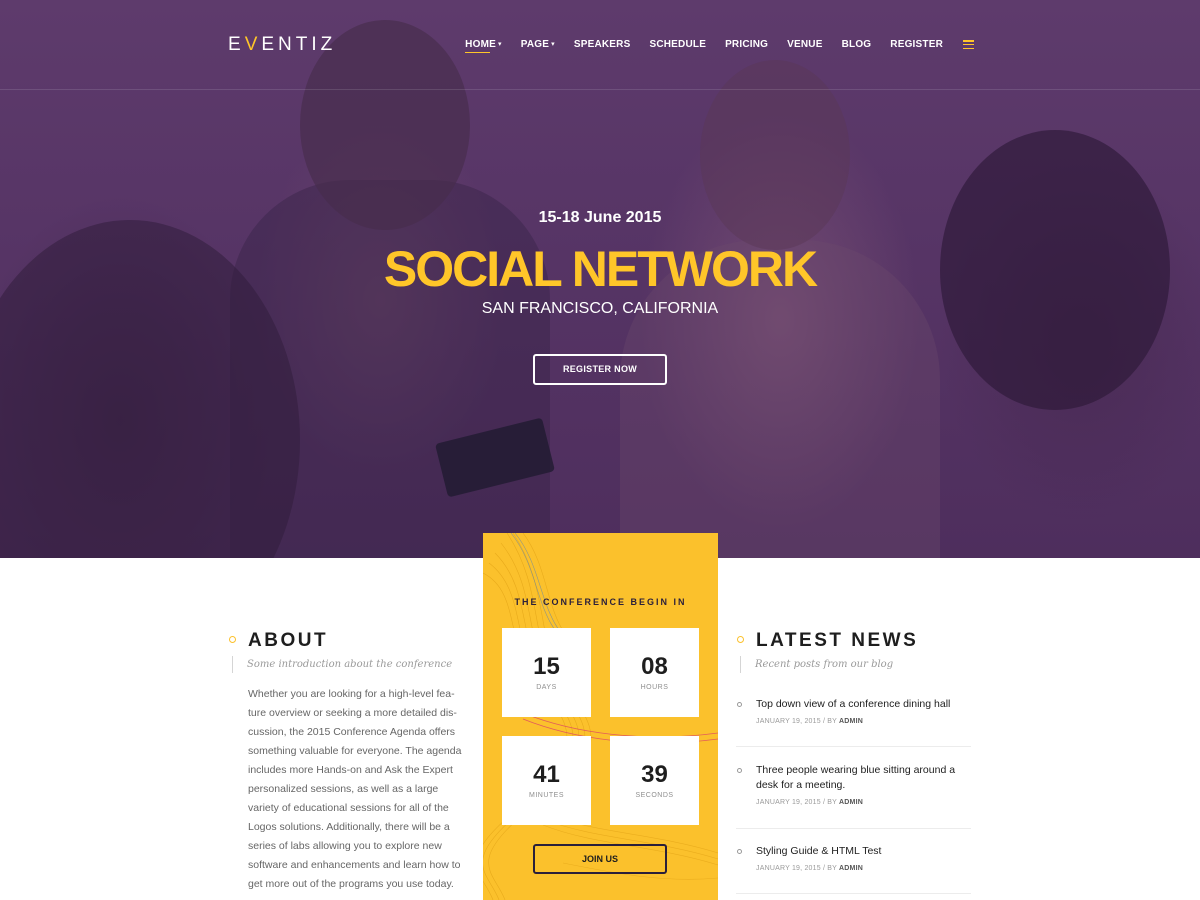  Describe the element at coordinates (837, 640) in the screenshot. I see `news-title: LATEST NEWS` at that location.